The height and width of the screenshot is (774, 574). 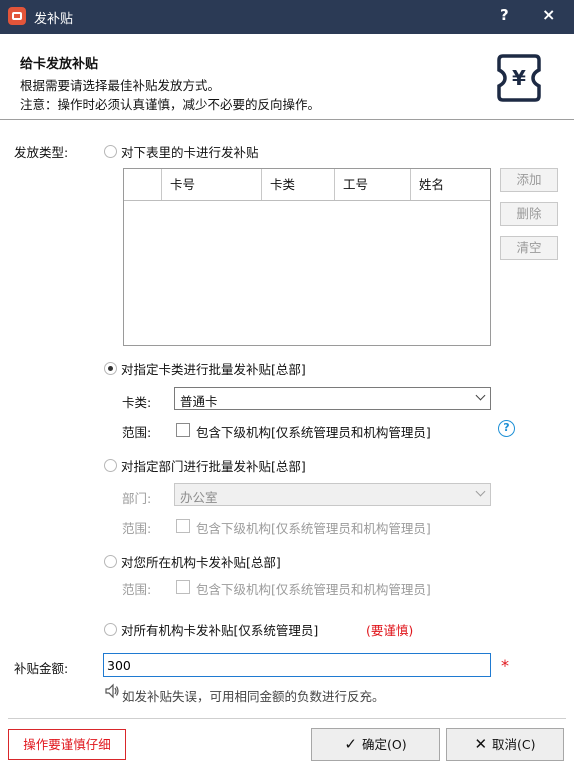 I want to click on ok-button: ✓ 确定(O), so click(x=375, y=744).